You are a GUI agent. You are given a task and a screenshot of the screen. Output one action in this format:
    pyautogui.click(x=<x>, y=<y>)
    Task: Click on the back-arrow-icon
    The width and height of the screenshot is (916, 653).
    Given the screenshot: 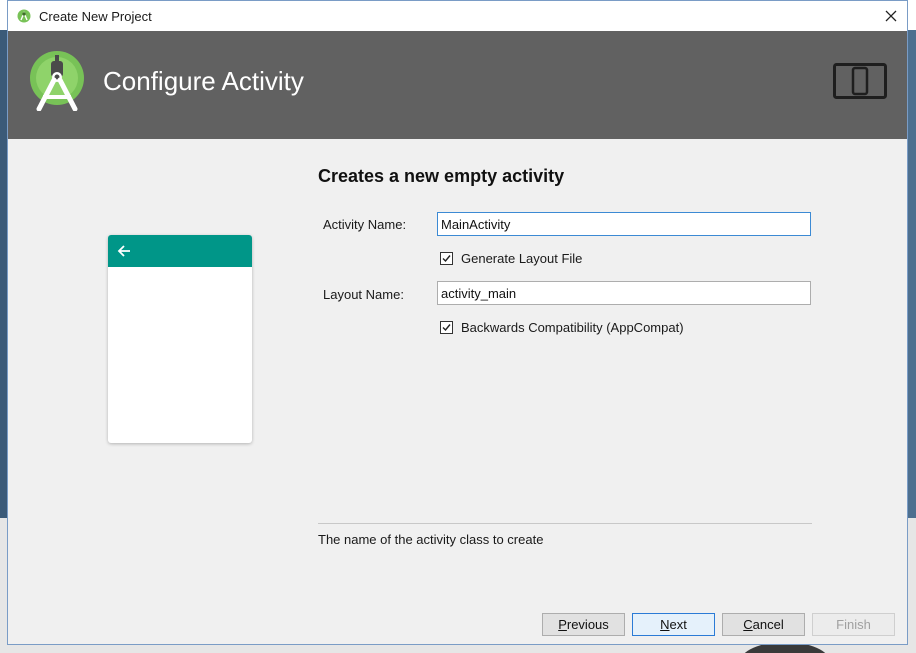 What is the action you would take?
    pyautogui.click(x=123, y=251)
    